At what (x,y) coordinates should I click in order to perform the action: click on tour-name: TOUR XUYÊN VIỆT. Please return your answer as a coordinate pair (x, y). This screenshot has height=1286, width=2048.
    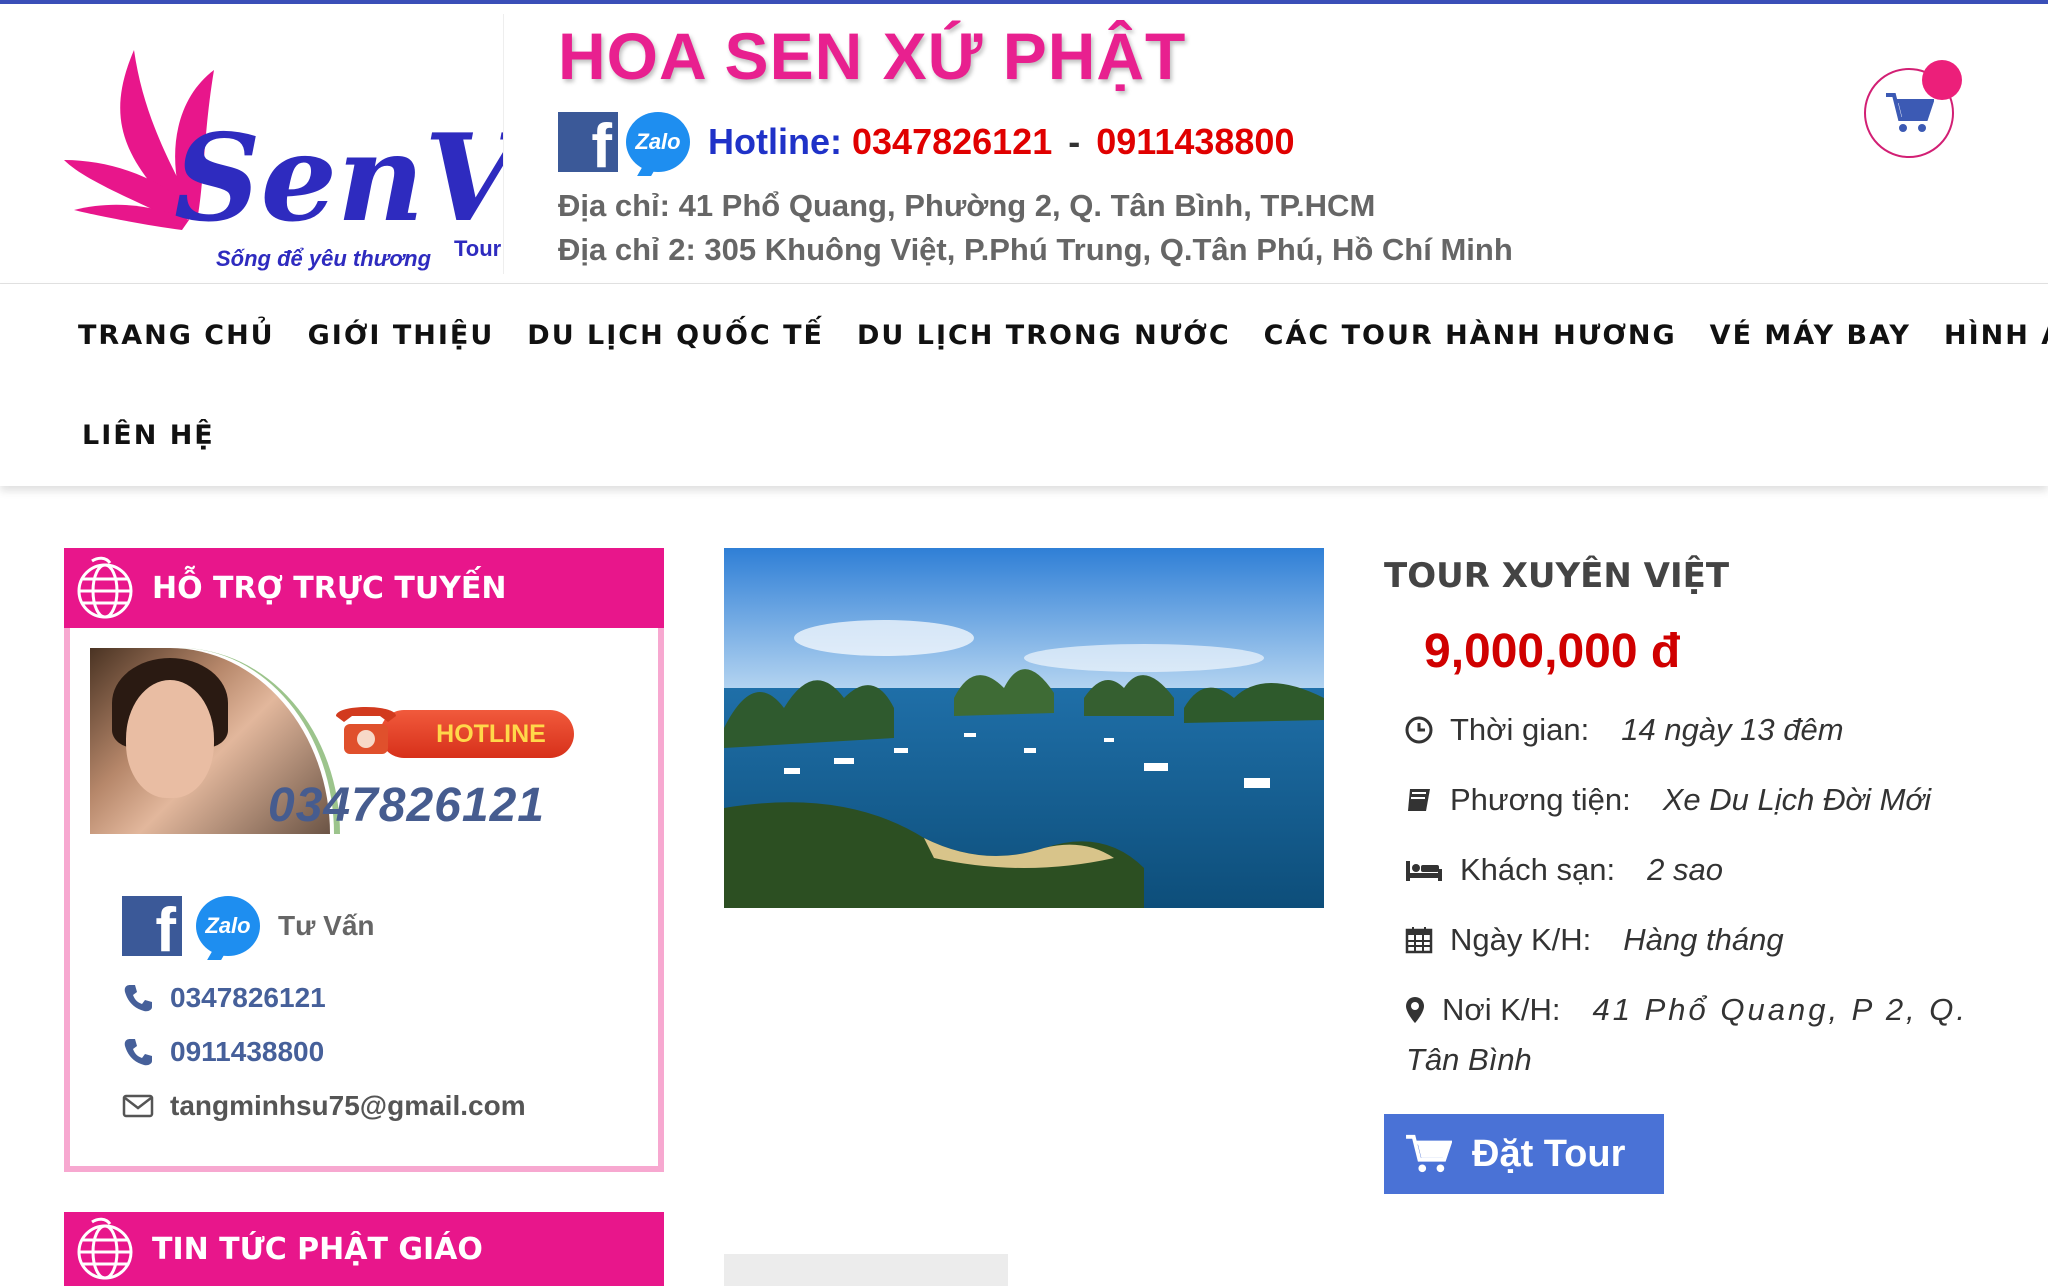
    Looking at the image, I should click on (1557, 576).